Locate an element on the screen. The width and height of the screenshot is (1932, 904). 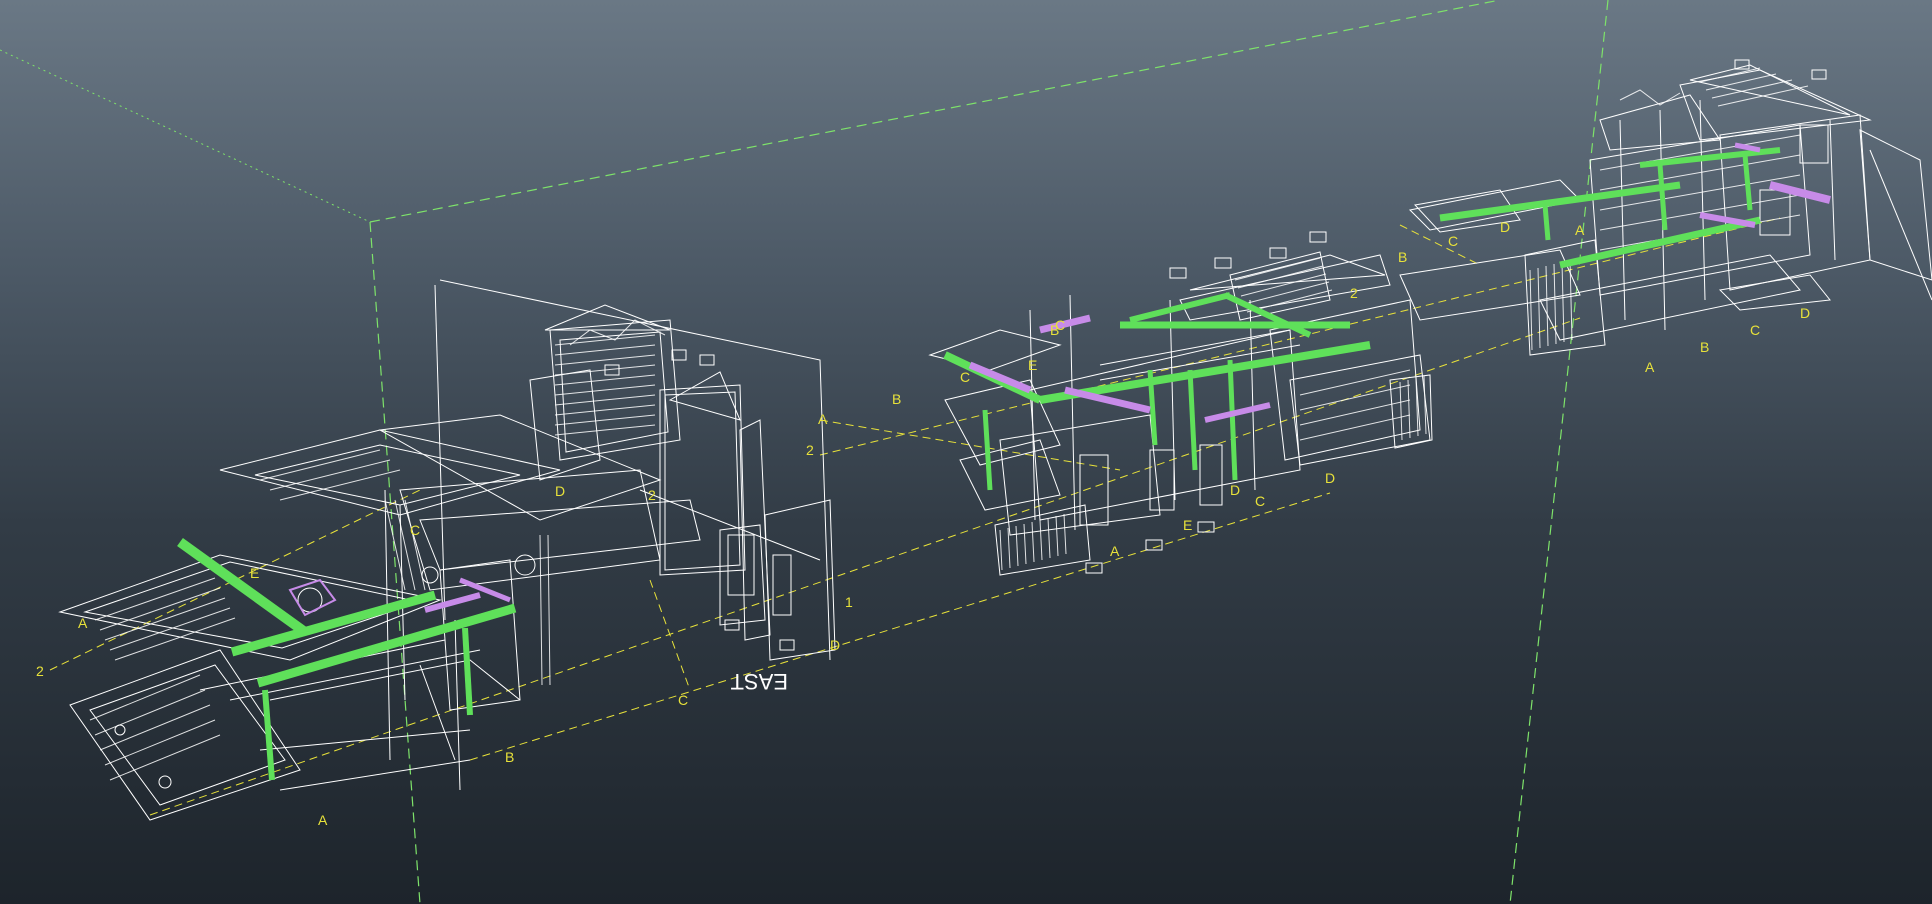
mid-label-c-mid: C is located at coordinates (1060, 325).